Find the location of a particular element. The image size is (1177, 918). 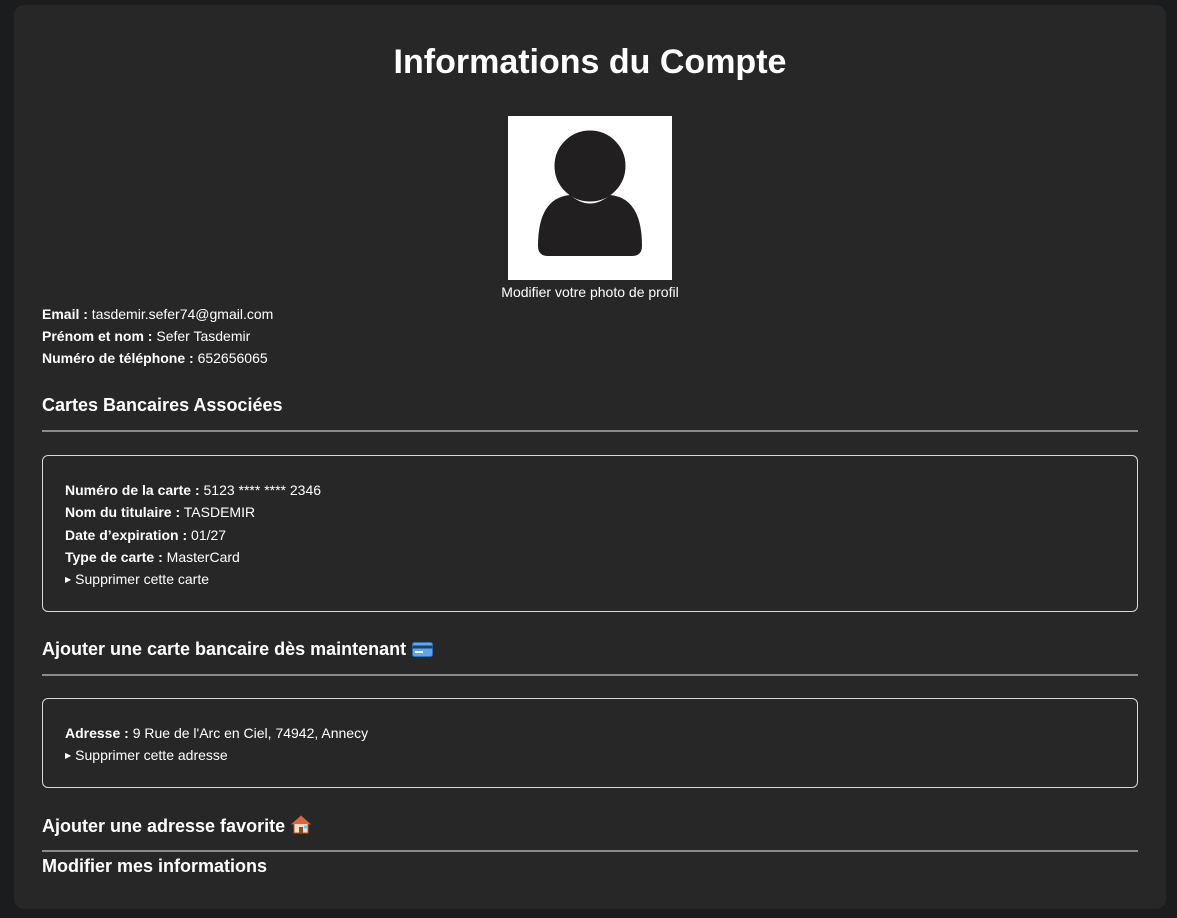

card-number-label: Numéro de la carte : is located at coordinates (132, 490).